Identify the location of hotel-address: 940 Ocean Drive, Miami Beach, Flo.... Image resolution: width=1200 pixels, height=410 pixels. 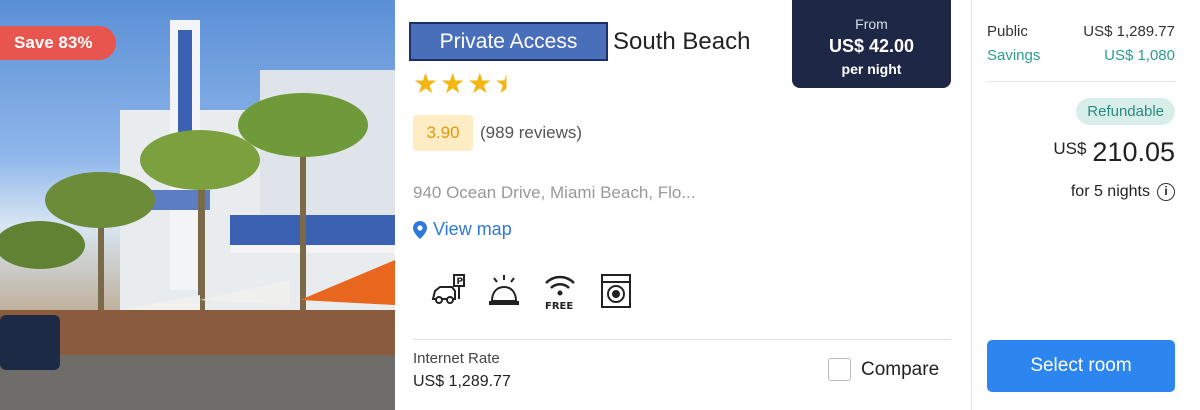
(554, 192).